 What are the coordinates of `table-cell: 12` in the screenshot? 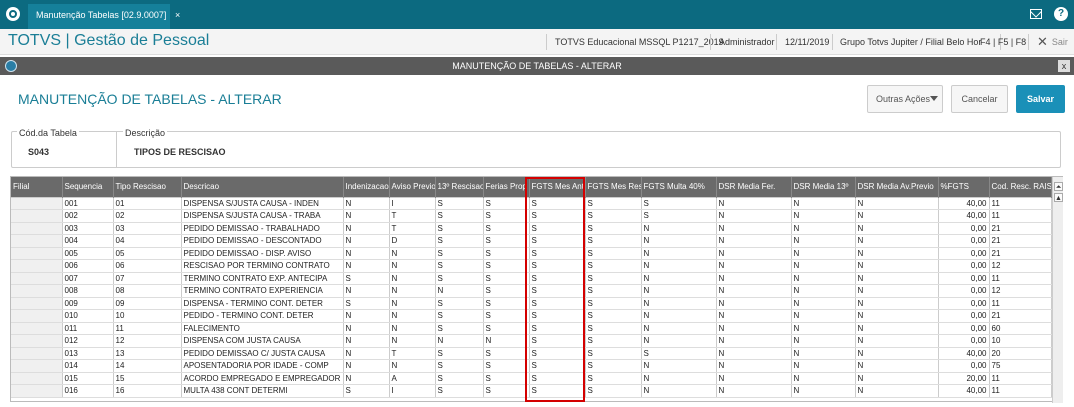 It's located at (147, 341).